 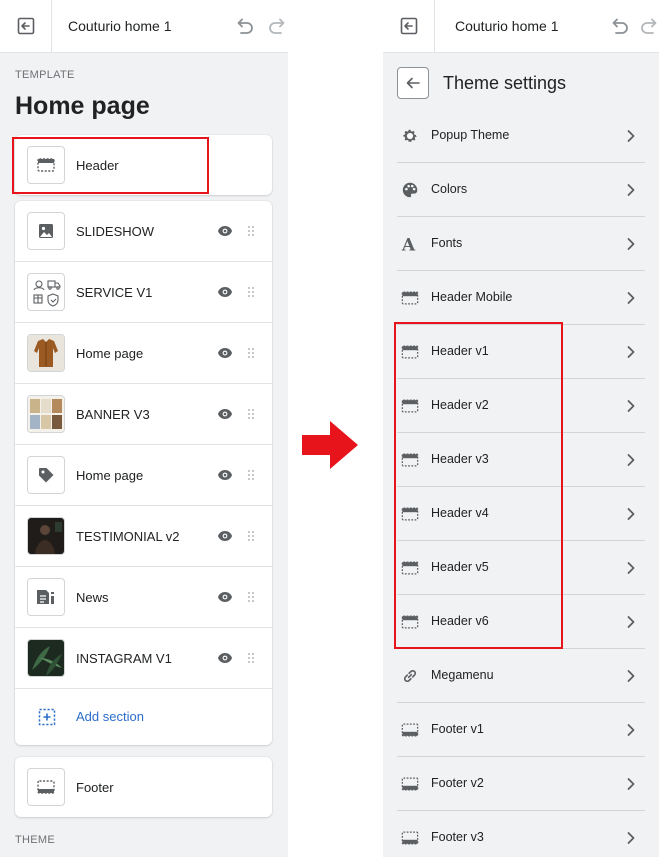 I want to click on section-label: TESTIMONIAL v2, so click(x=128, y=536).